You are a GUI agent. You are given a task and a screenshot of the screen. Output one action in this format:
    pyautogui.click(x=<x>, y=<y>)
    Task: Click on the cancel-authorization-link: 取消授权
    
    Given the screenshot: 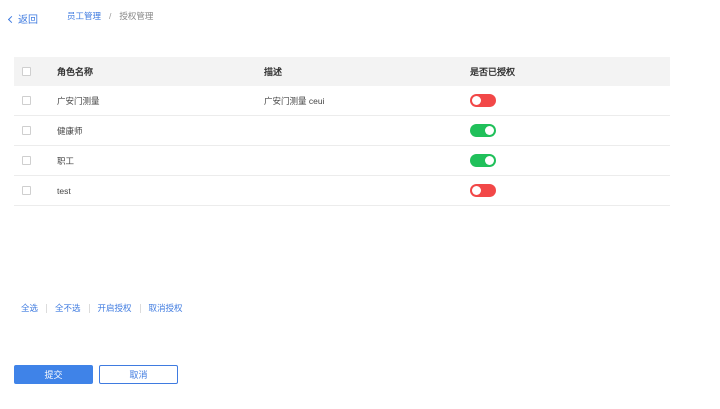 What is the action you would take?
    pyautogui.click(x=166, y=308)
    